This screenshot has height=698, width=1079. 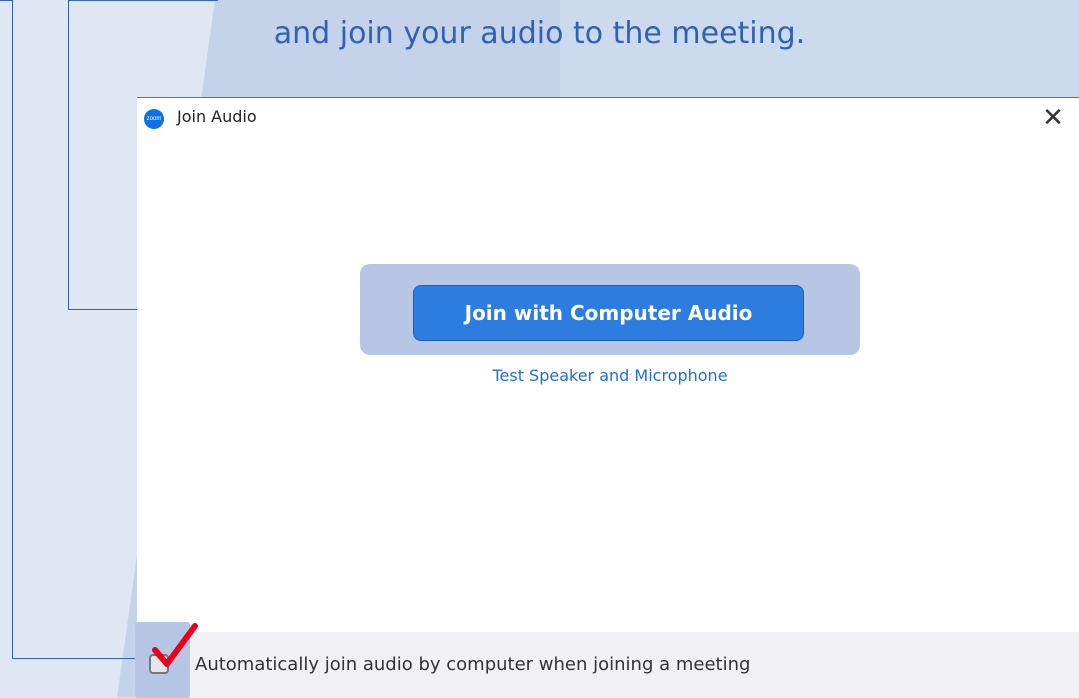 What do you see at coordinates (1053, 117) in the screenshot?
I see `close-icon: ✕` at bounding box center [1053, 117].